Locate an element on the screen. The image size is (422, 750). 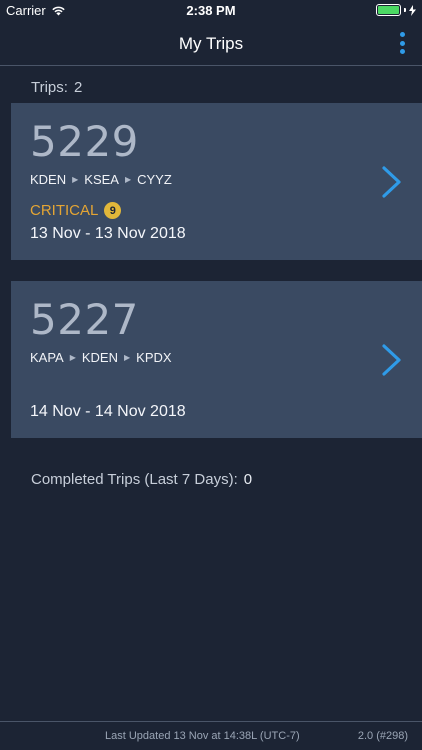
trip-number: 5229 is located at coordinates (84, 141).